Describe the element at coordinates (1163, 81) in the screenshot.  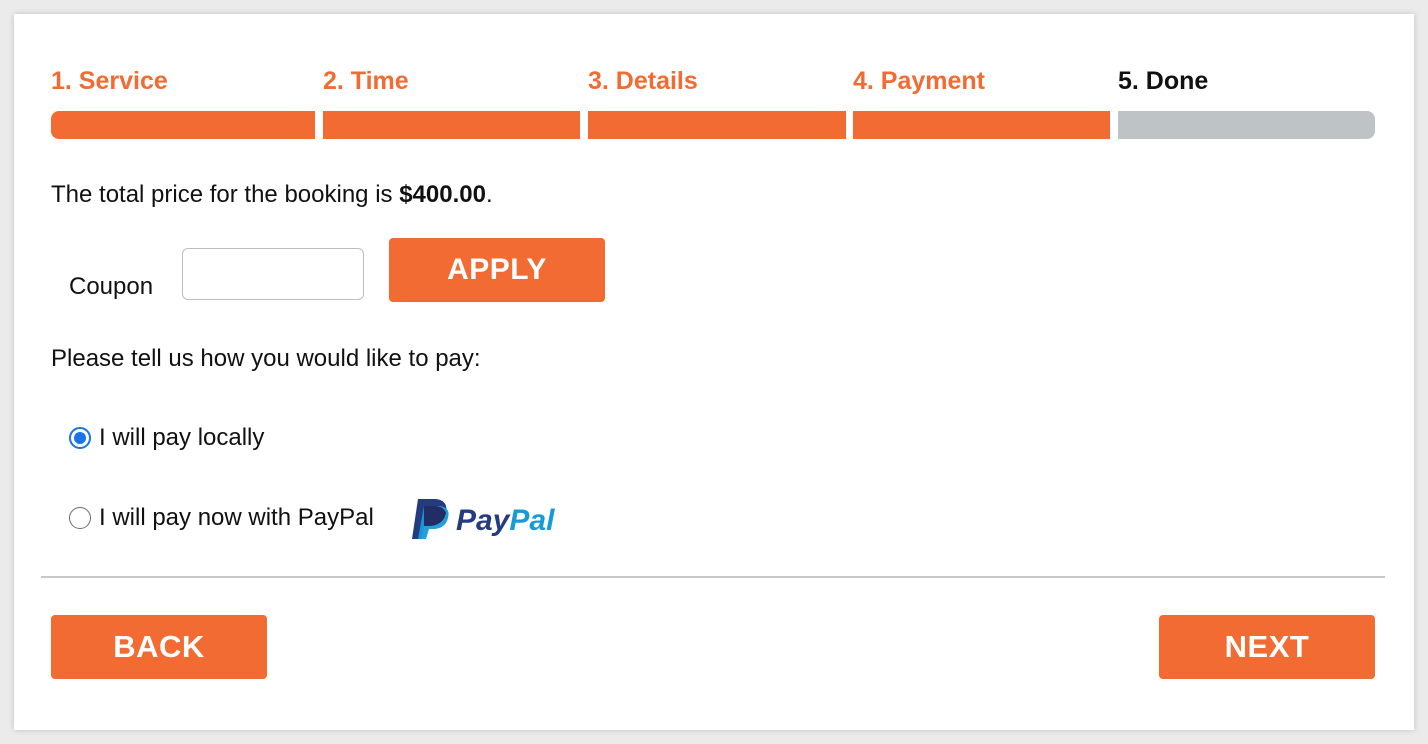
I see `step-label-done: 5. Done` at that location.